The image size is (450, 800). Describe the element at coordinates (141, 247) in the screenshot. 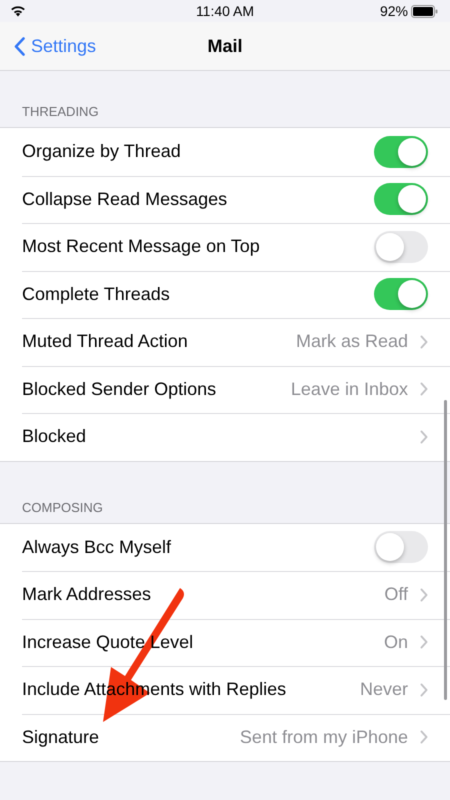

I see `row-label: Most Recent Message on Top` at that location.